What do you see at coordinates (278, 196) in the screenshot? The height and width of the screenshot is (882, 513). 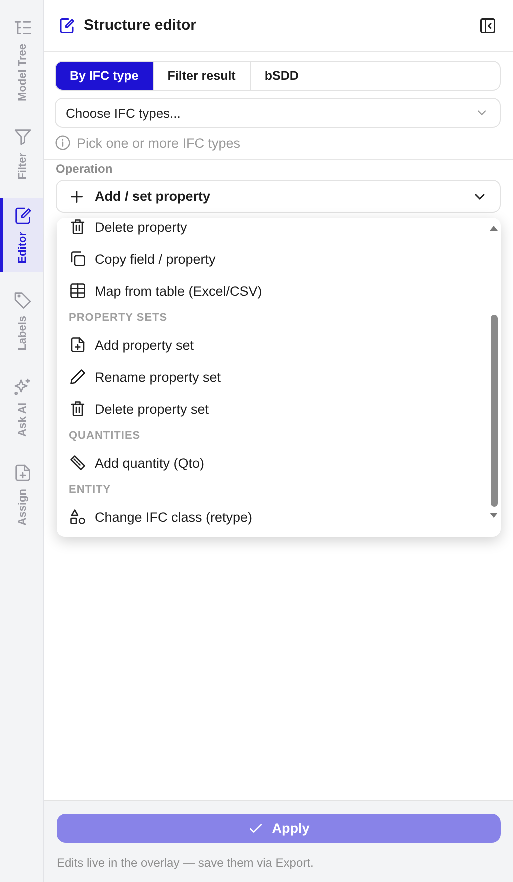 I see `operation-select: Add / set property` at bounding box center [278, 196].